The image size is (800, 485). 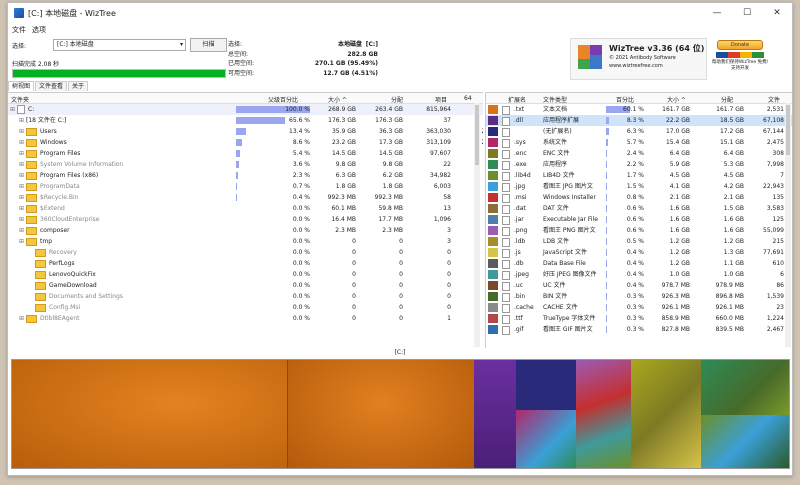 I want to click on tree-row: ⊞ $Extend 0.0 % 60.1 MB 59.8 MB 13, so click(x=245, y=208).